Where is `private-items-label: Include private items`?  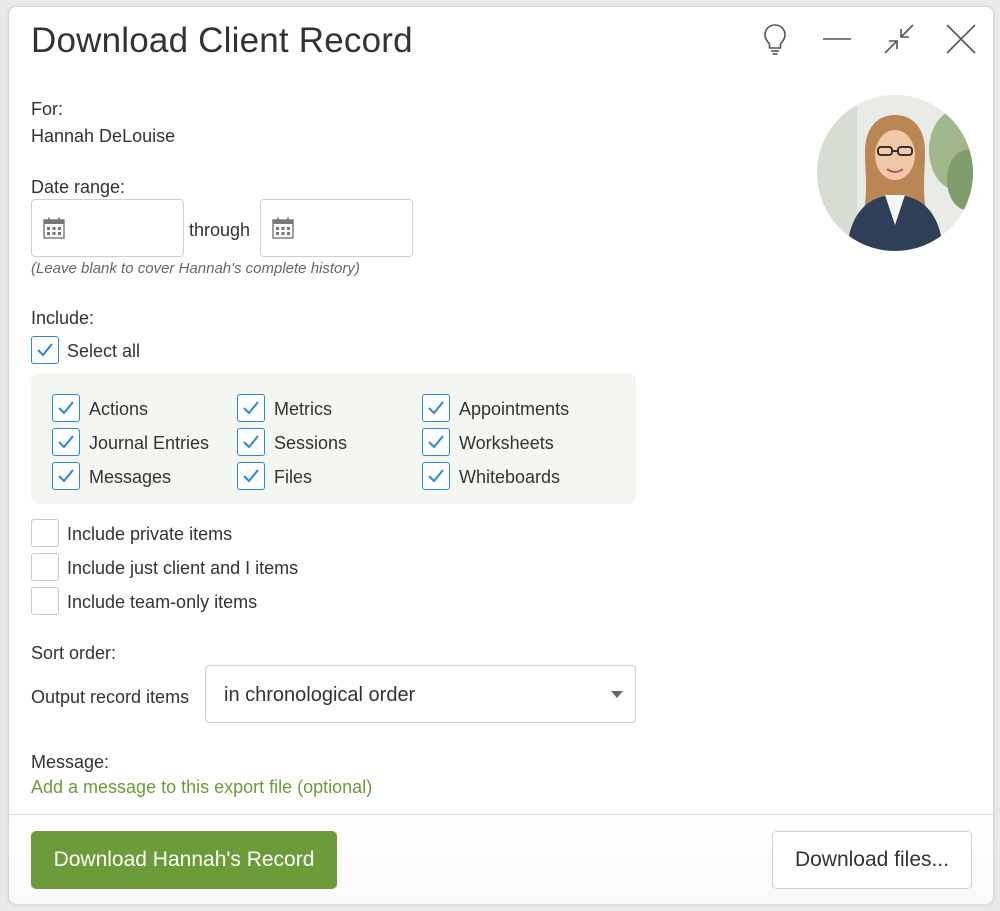
private-items-label: Include private items is located at coordinates (150, 534).